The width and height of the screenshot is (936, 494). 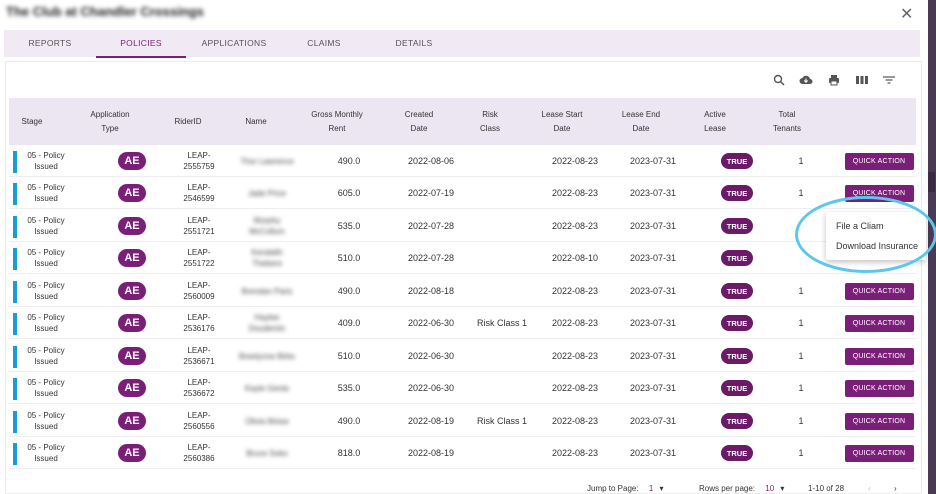 What do you see at coordinates (188, 121) in the screenshot?
I see `header-rider-id: RiderID` at bounding box center [188, 121].